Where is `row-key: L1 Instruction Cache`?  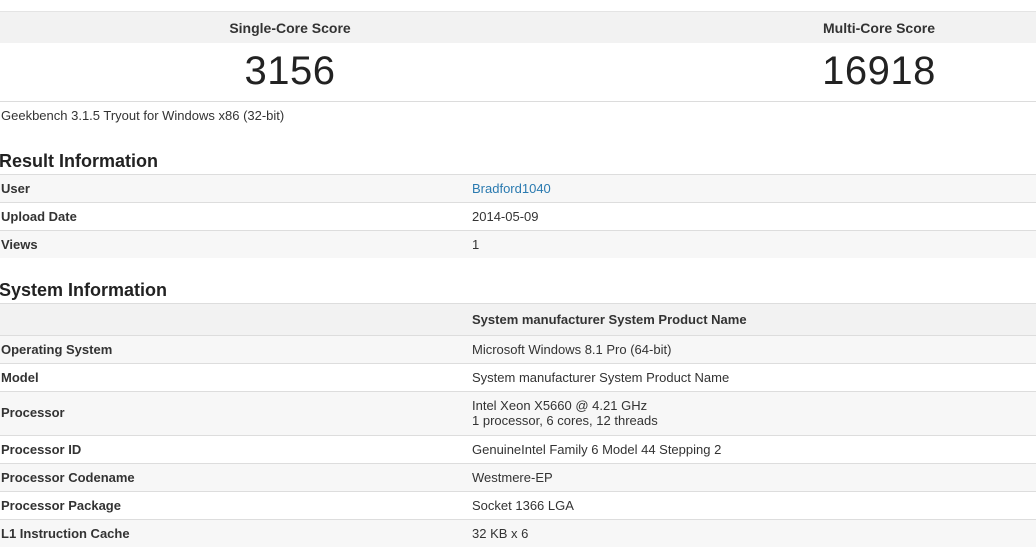 row-key: L1 Instruction Cache is located at coordinates (65, 533).